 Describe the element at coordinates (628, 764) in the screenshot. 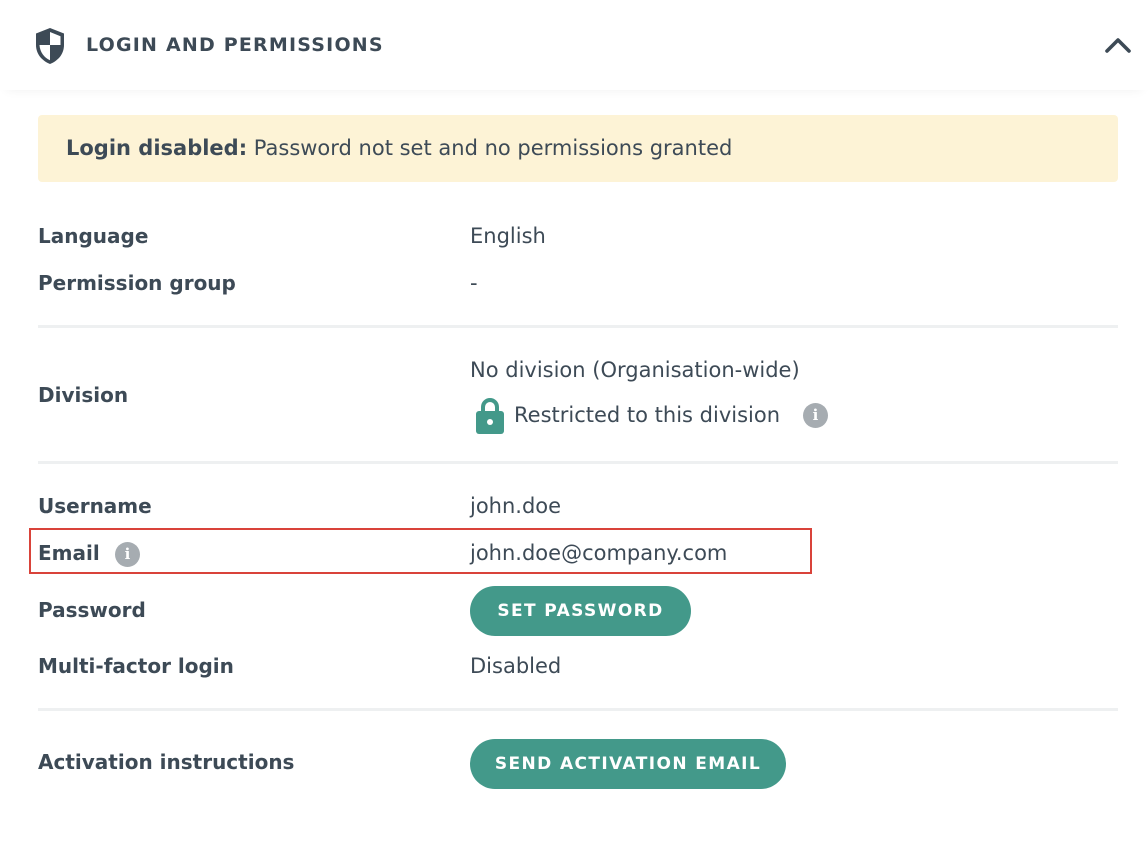

I see `send-activation-email-button: SEND ACTIVATION EMAIL` at that location.